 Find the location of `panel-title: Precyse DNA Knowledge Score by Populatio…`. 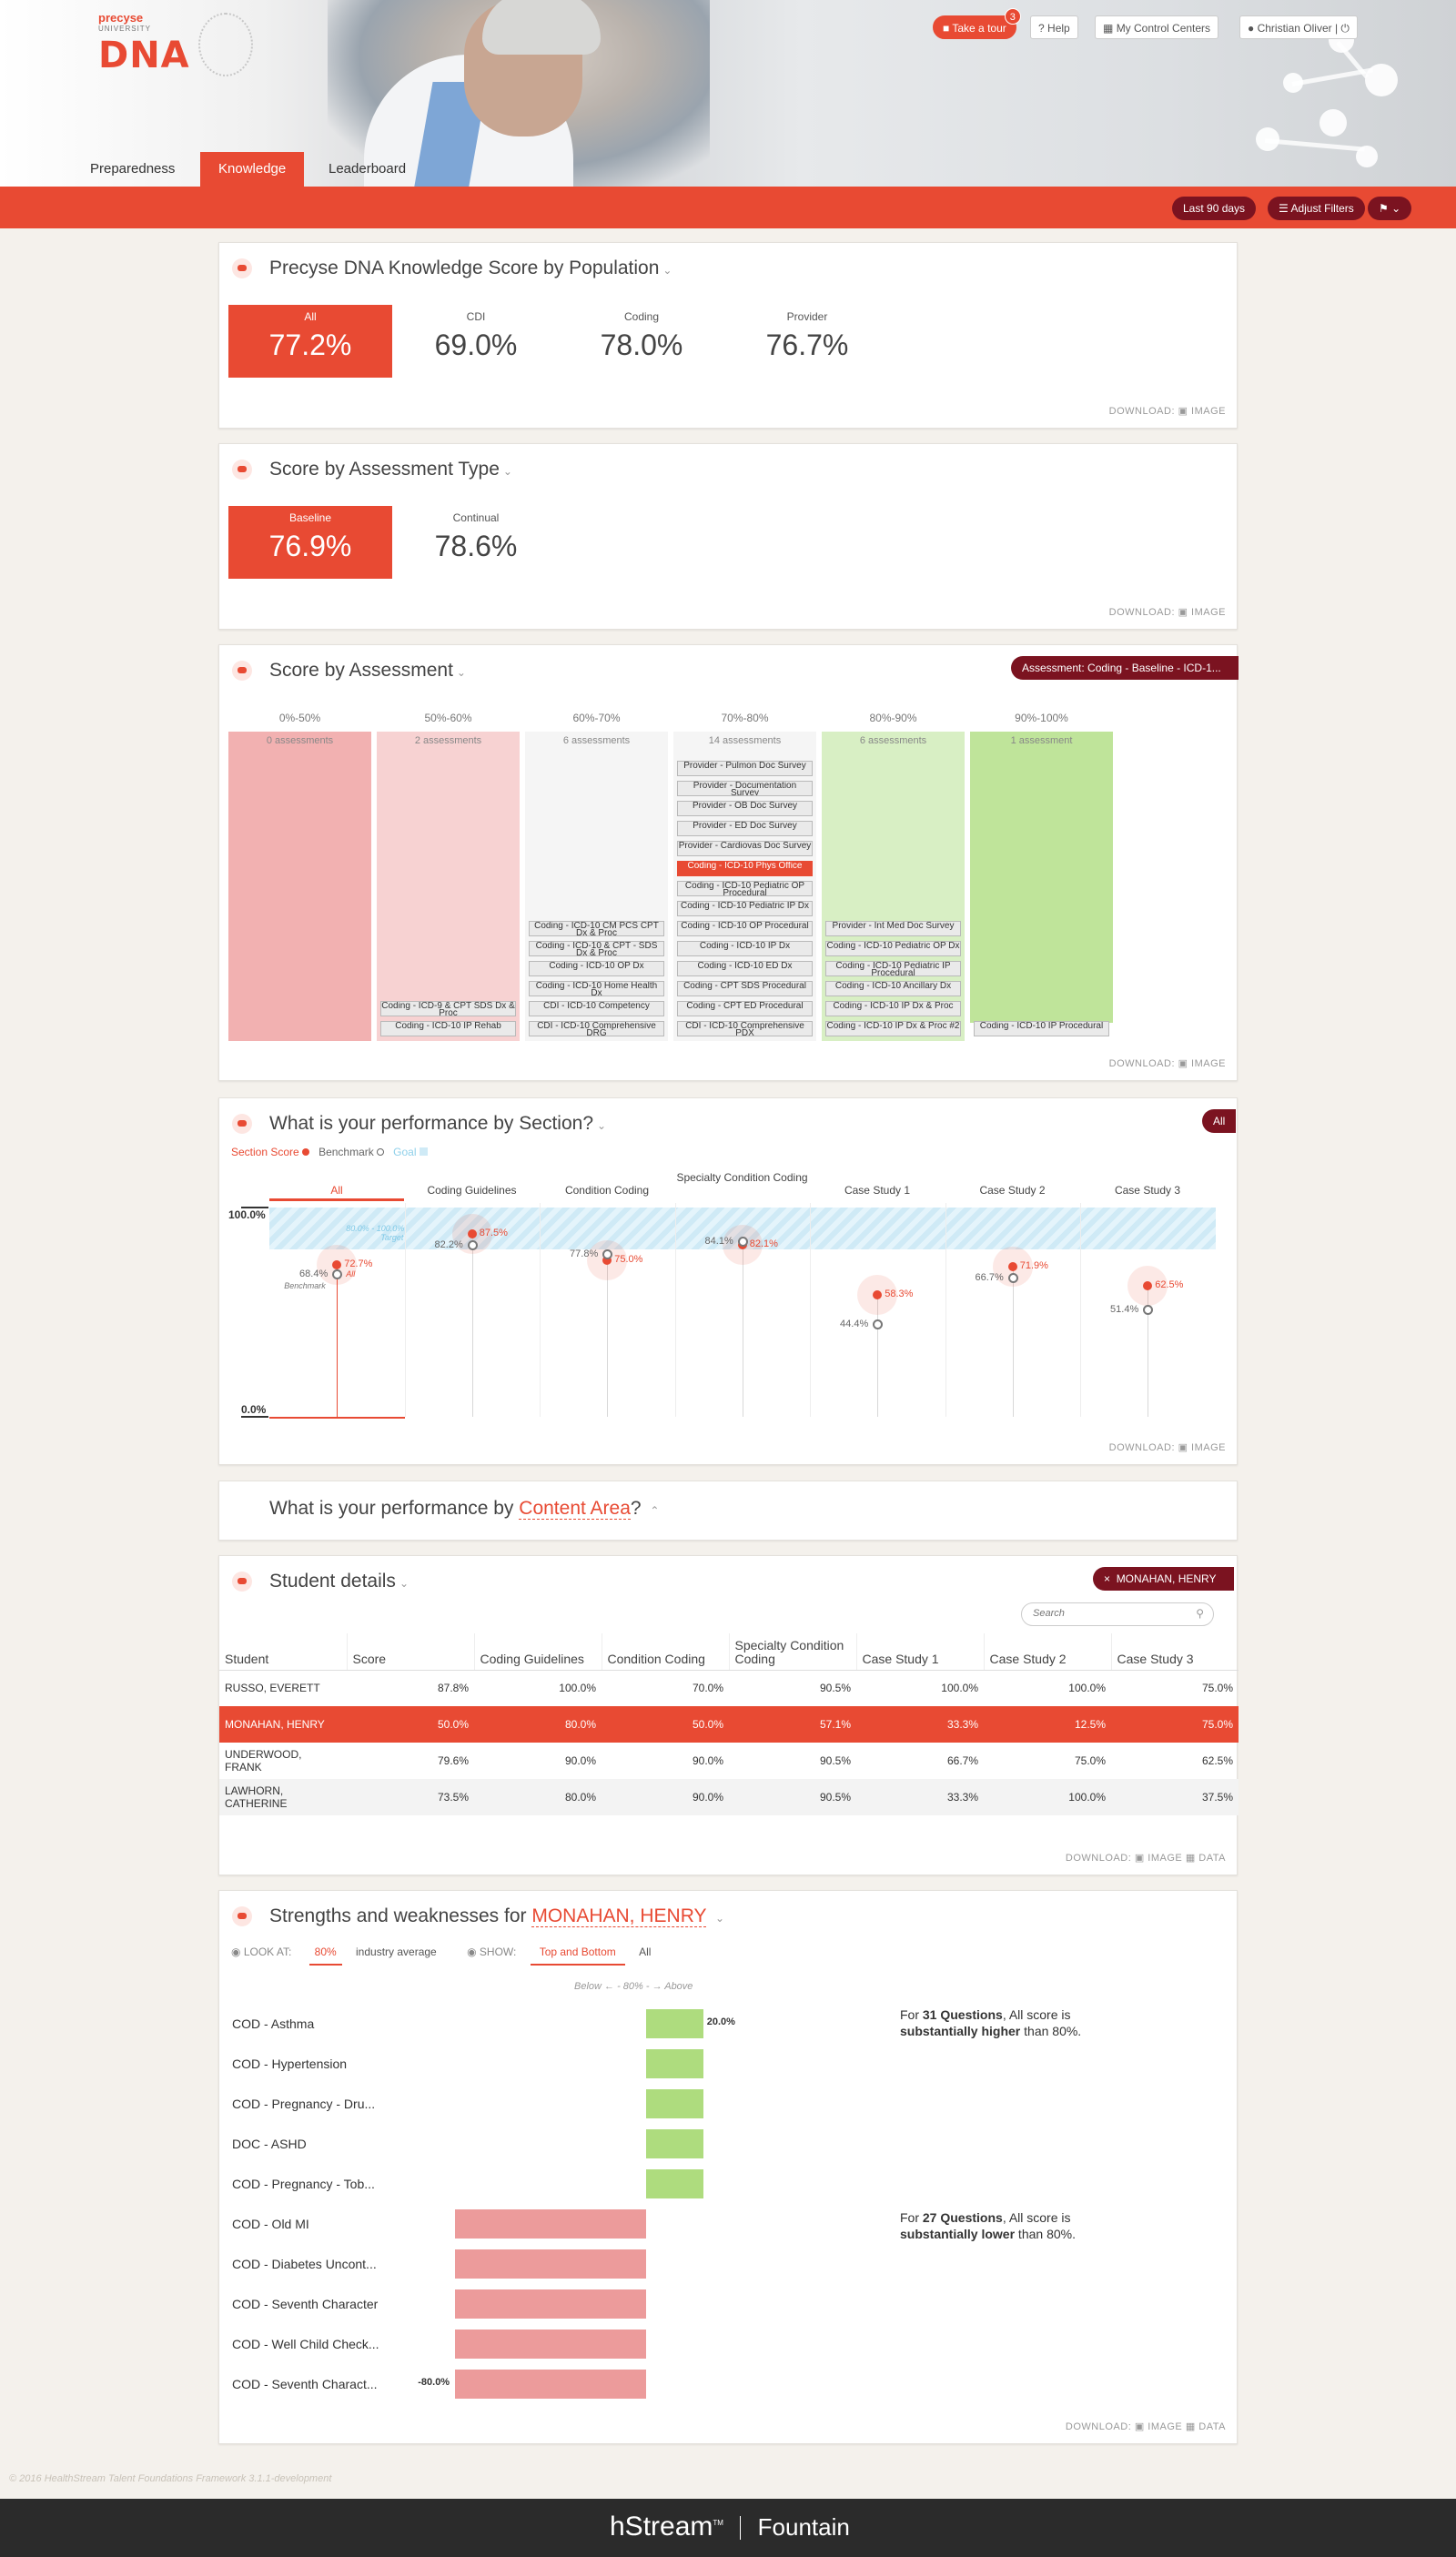

panel-title: Precyse DNA Knowledge Score by Populatio… is located at coordinates (471, 268).